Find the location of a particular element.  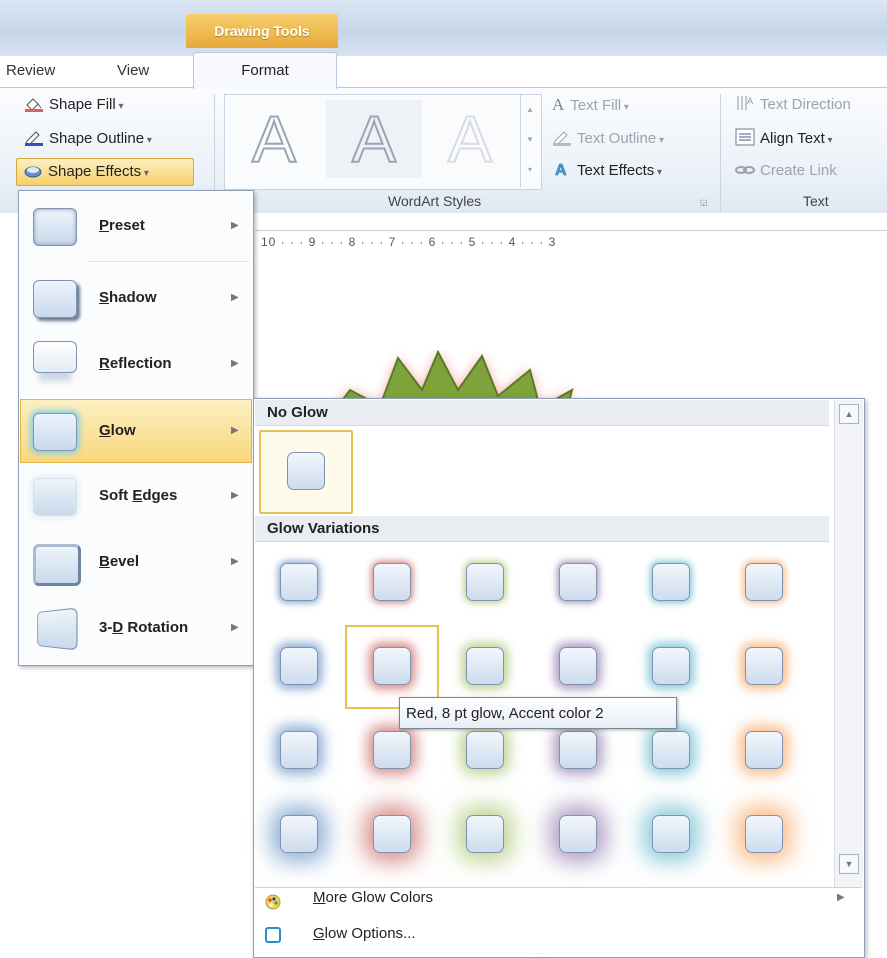

text-direction-button: A Text Direction is located at coordinates (793, 105).